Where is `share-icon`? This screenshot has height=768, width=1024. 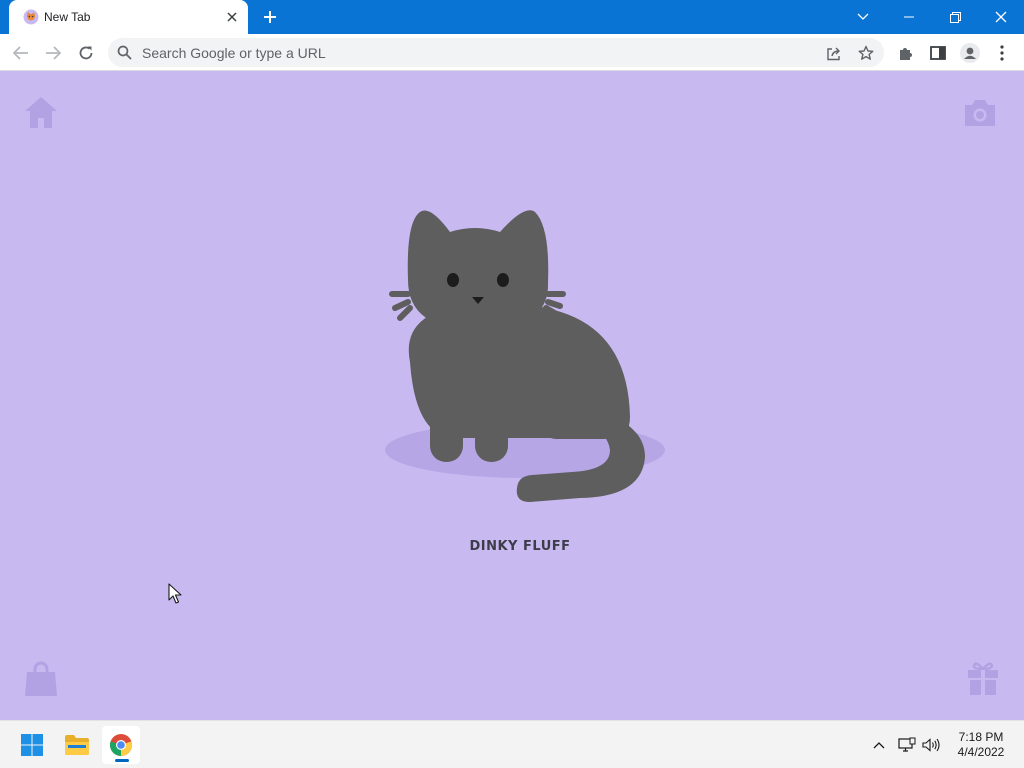 share-icon is located at coordinates (833, 53).